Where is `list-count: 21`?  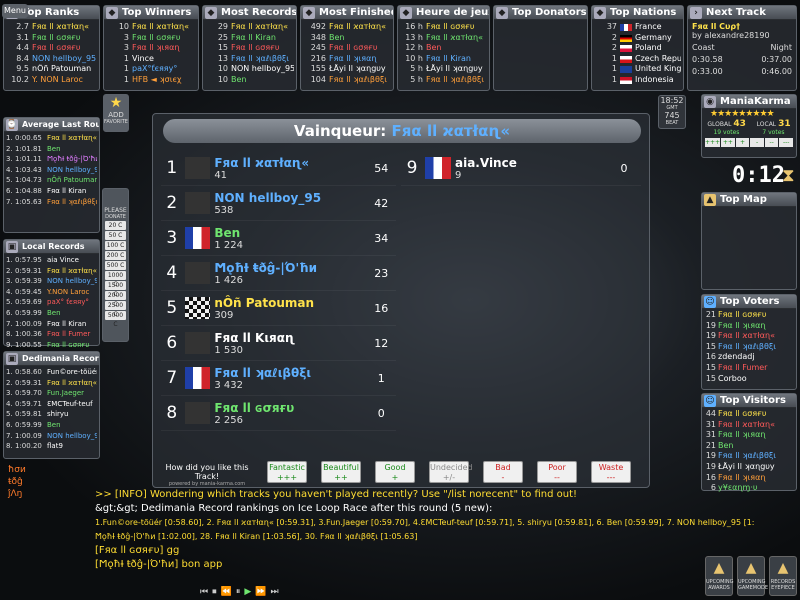
list-count: 21 is located at coordinates (710, 314).